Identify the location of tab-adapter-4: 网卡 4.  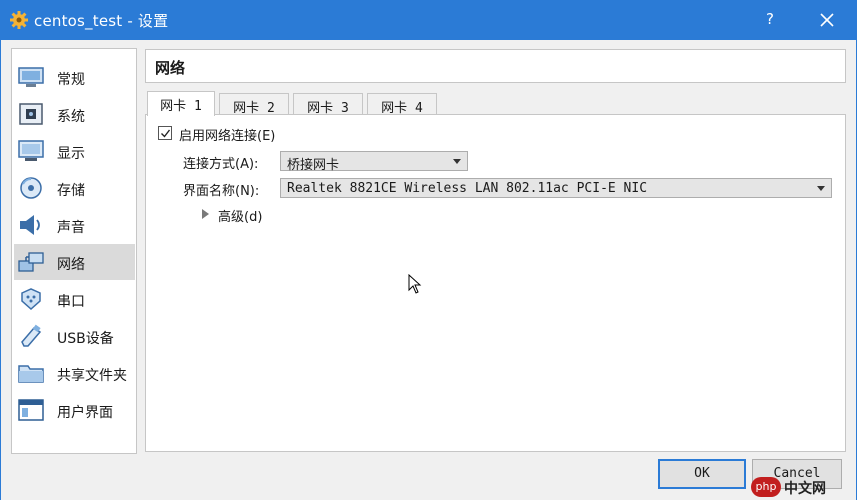
(402, 104).